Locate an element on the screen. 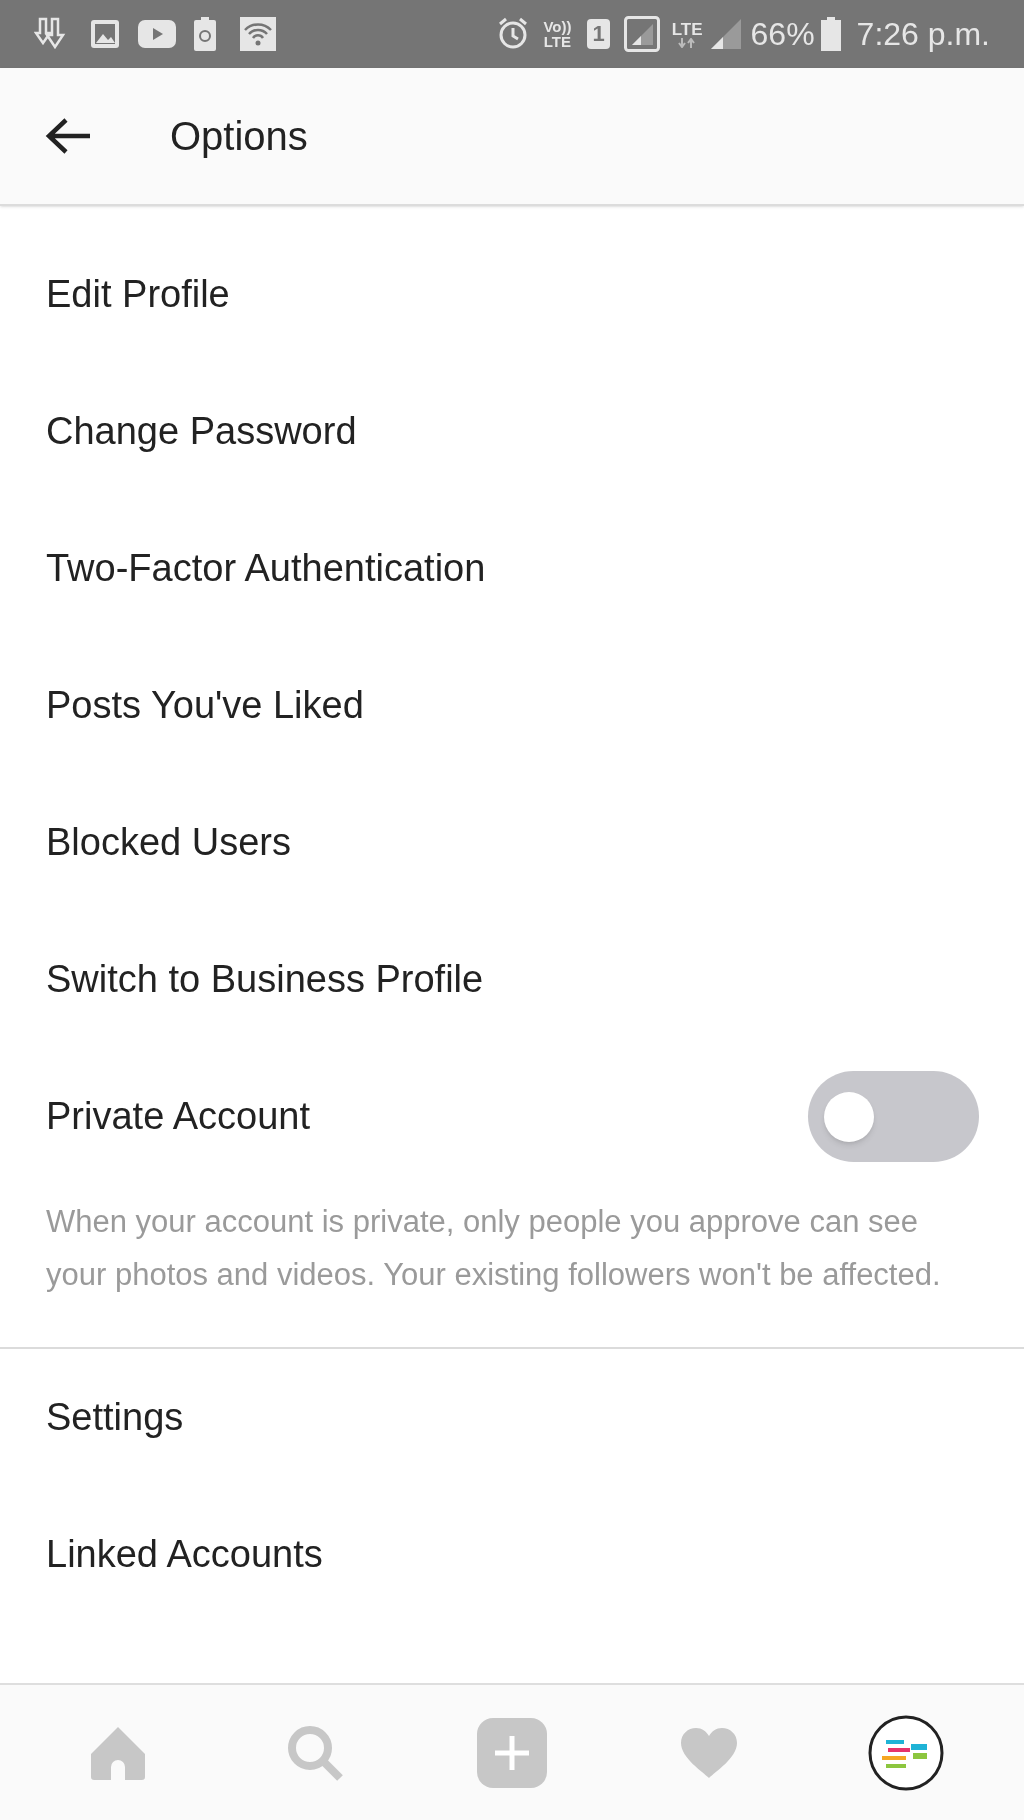 The image size is (1024, 1820). toggle-label: Private Account is located at coordinates (178, 1116).